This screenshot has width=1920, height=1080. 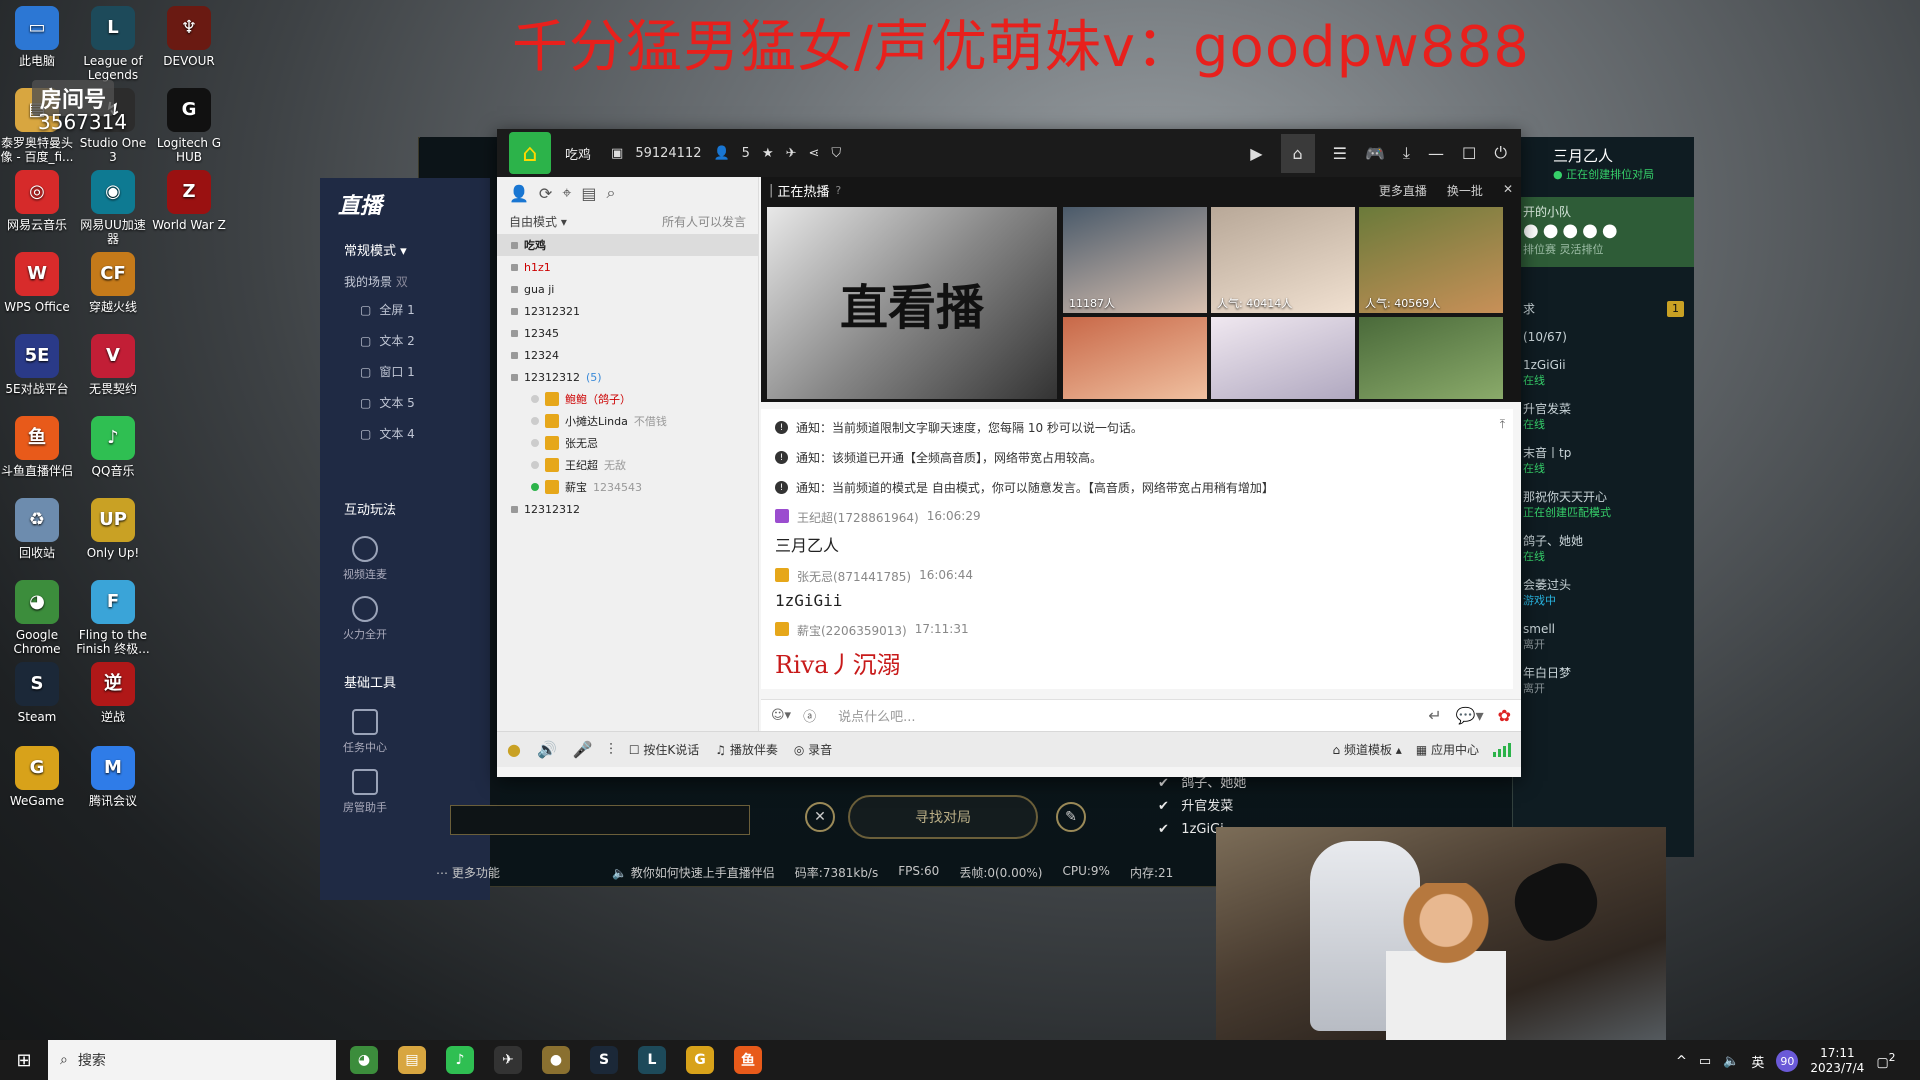 What do you see at coordinates (912, 303) in the screenshot?
I see `featured-stream: 直看播` at bounding box center [912, 303].